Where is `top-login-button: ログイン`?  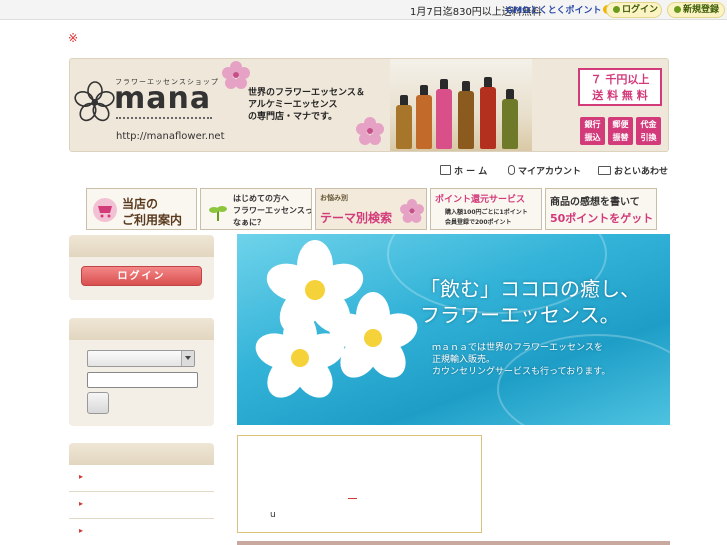
top-login-button: ログイン is located at coordinates (634, 10).